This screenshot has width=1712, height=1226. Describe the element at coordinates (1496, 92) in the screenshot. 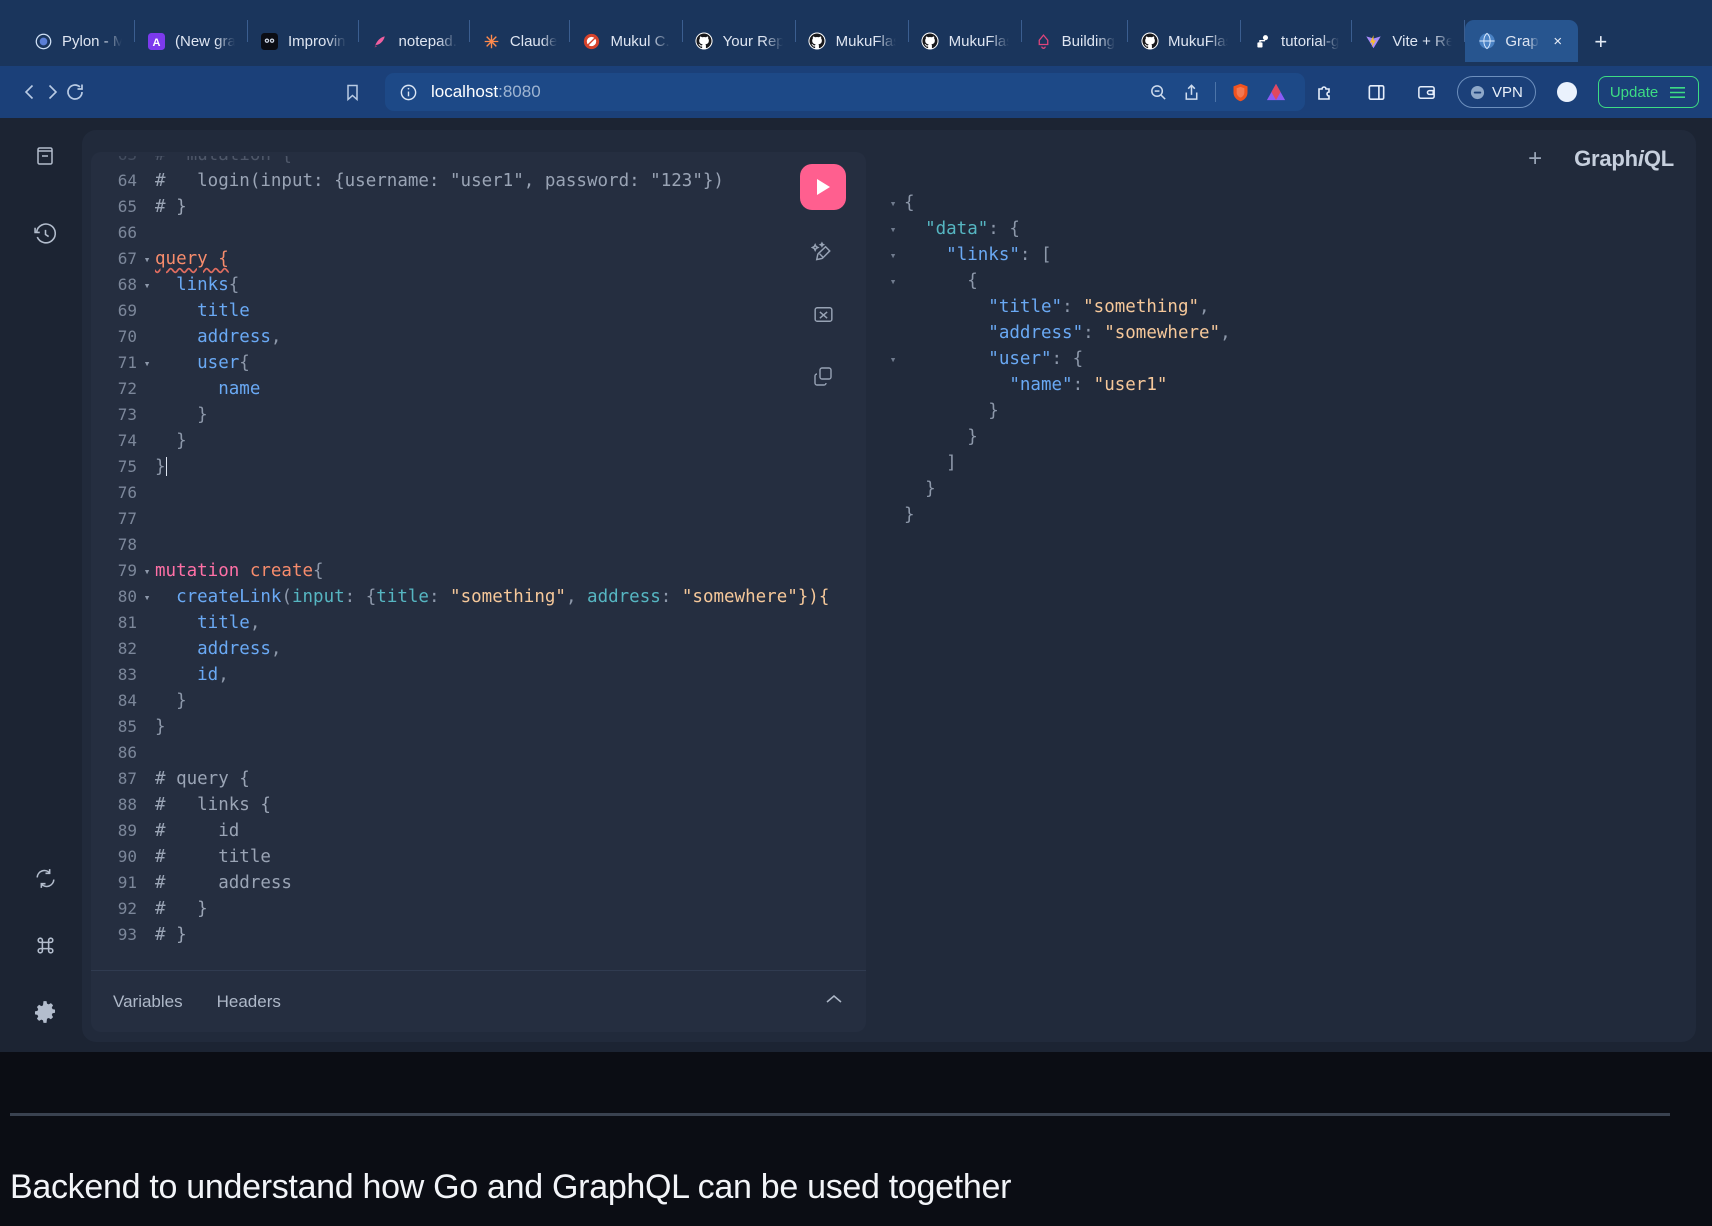

I see `vpn-button: VPN` at that location.